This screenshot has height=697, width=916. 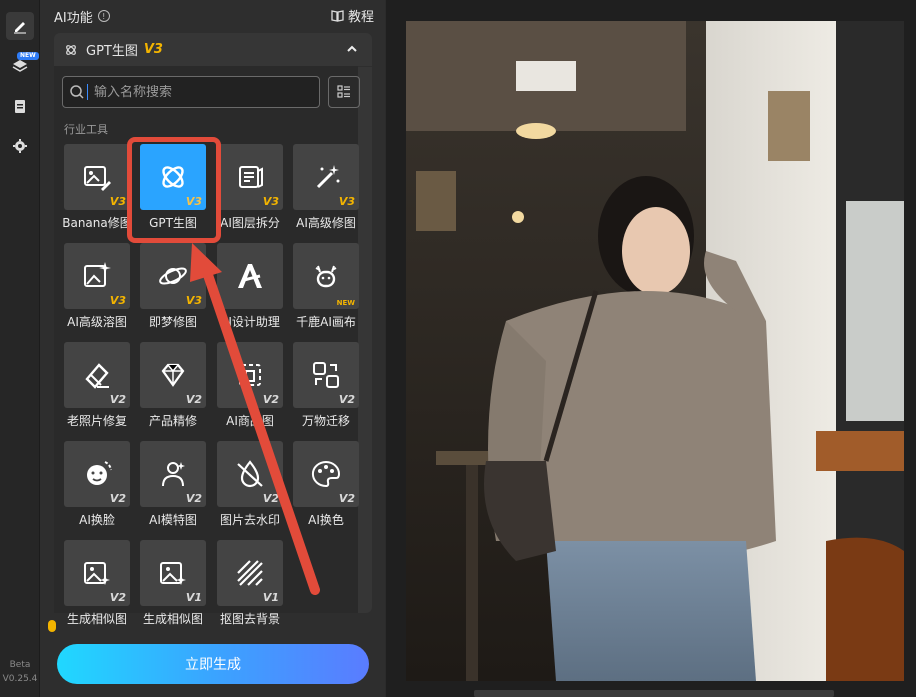 I want to click on tool-item: V3 AI图层拆分, so click(x=250, y=189).